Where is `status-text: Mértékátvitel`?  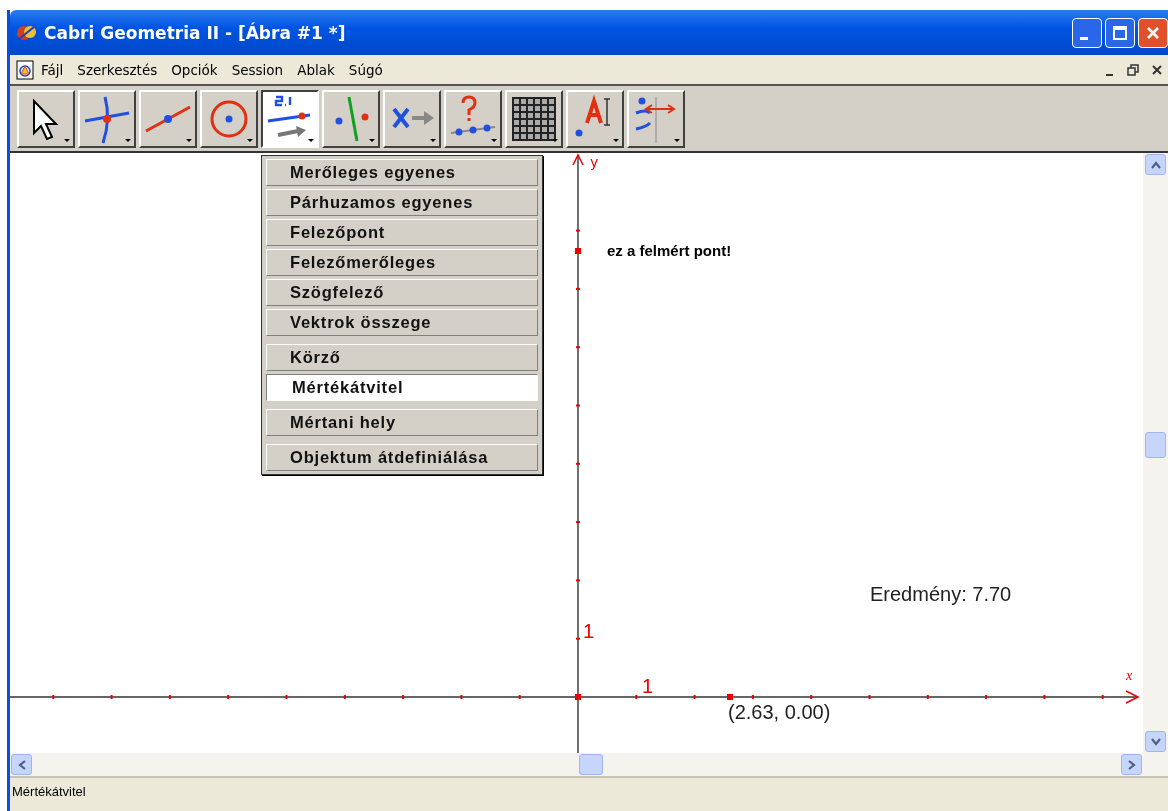 status-text: Mértékátvitel is located at coordinates (49, 791).